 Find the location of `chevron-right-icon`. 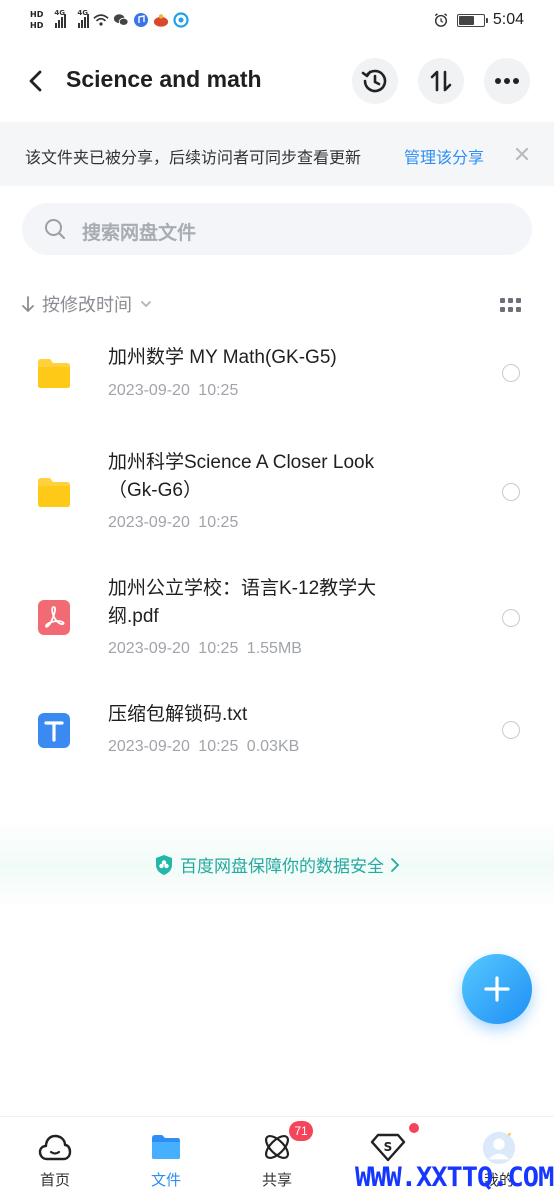

chevron-right-icon is located at coordinates (395, 864).